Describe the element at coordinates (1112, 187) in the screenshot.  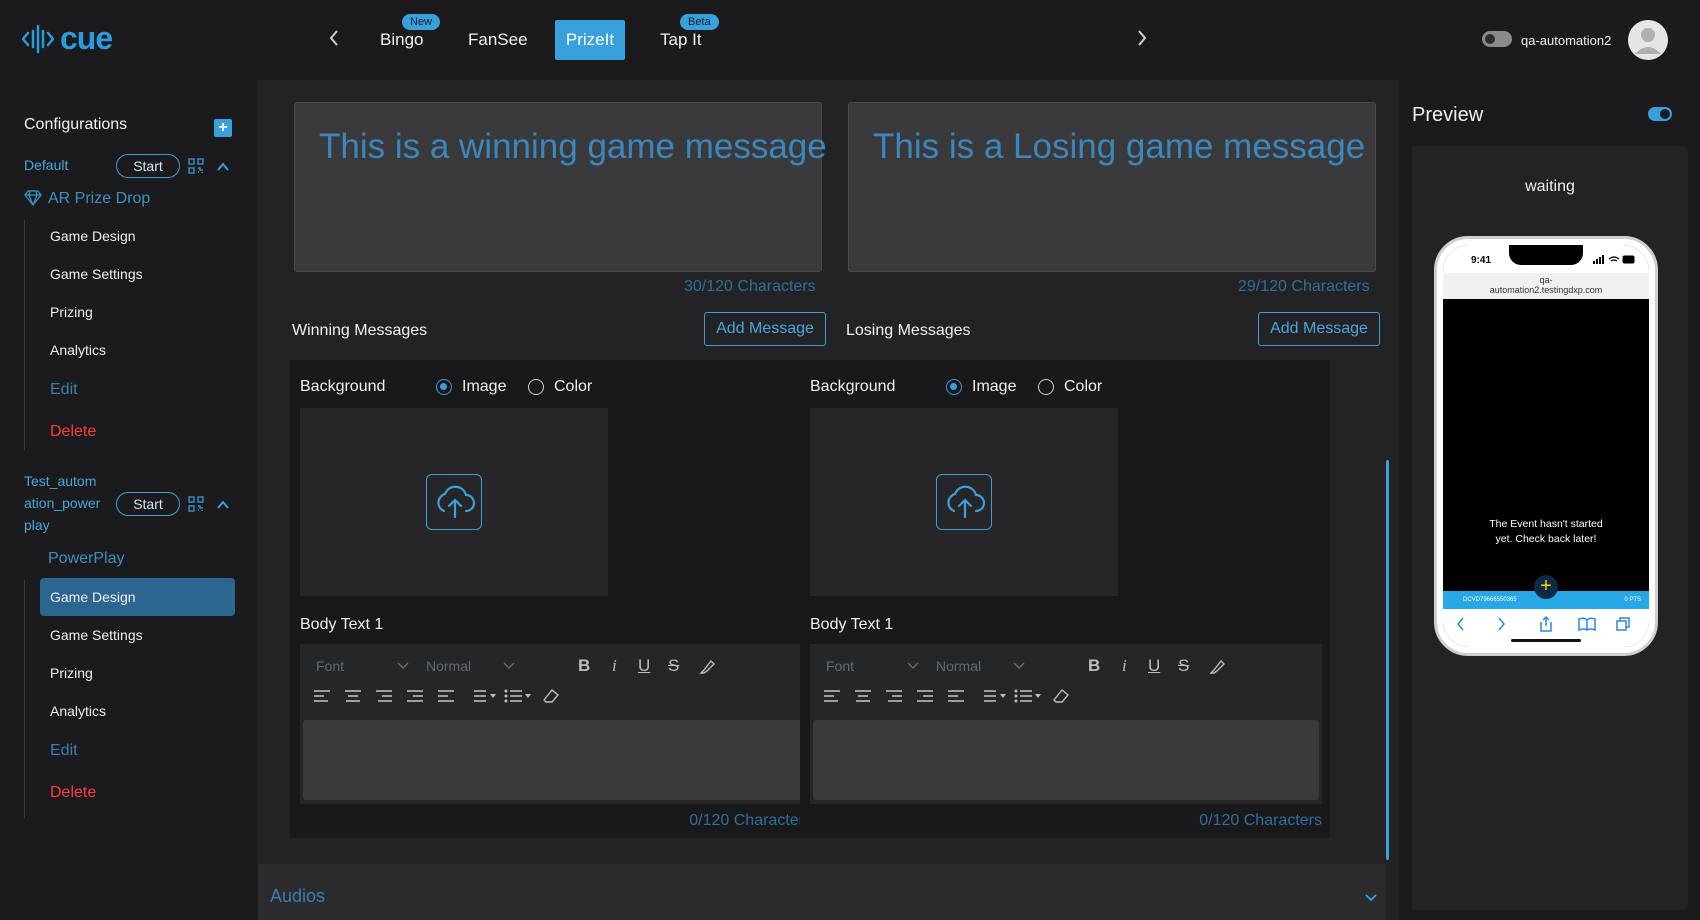
I see `losing-message-preview: This is a Losing game message` at that location.